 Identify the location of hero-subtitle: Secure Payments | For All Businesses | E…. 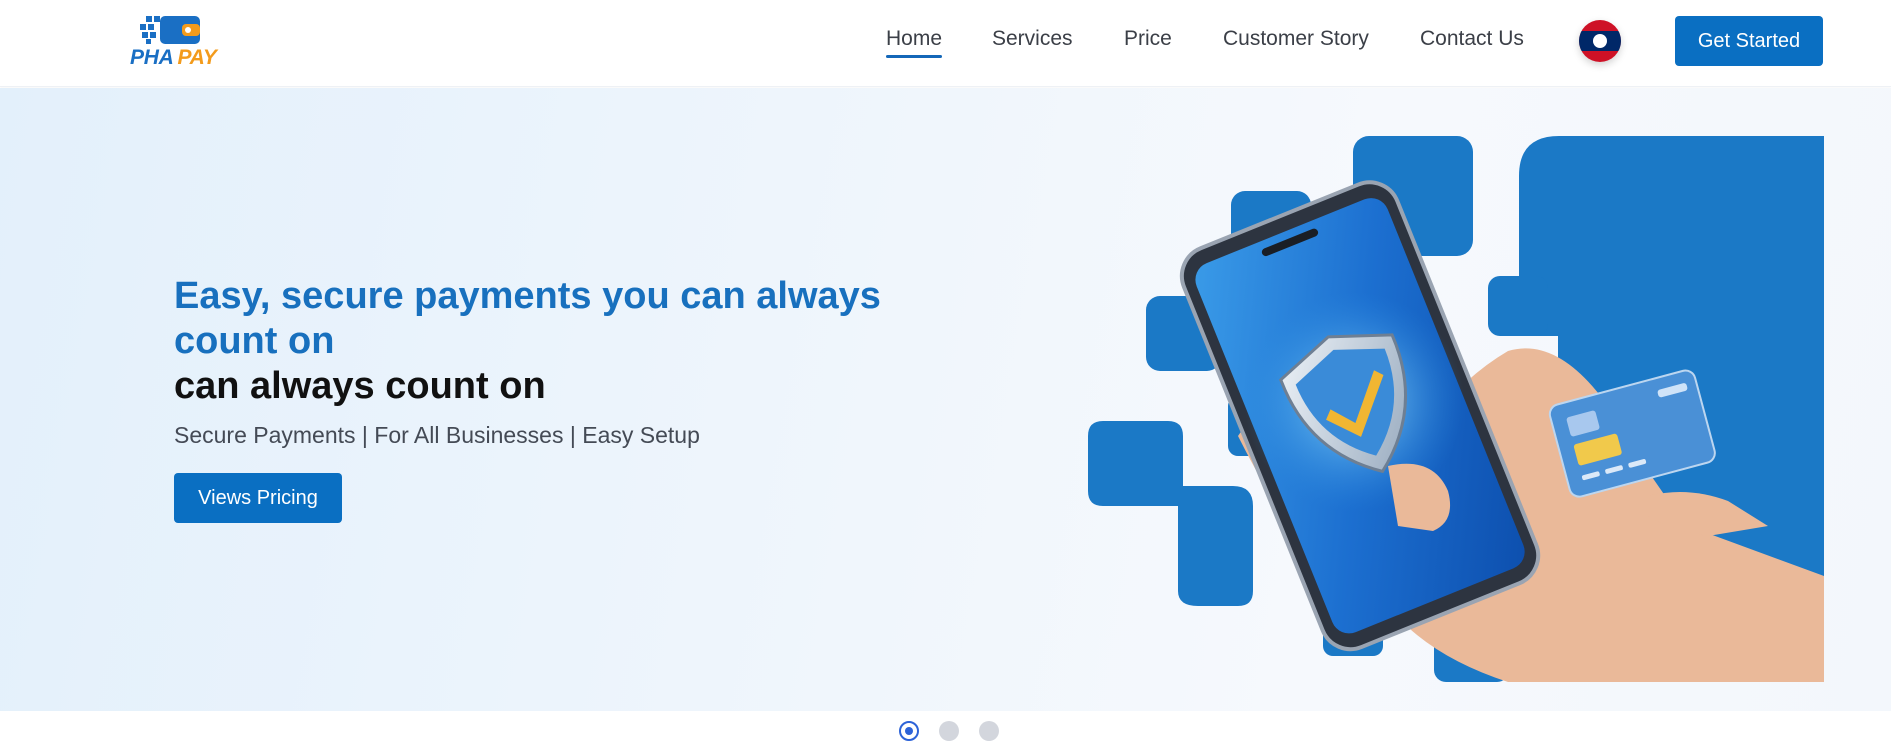
(437, 435).